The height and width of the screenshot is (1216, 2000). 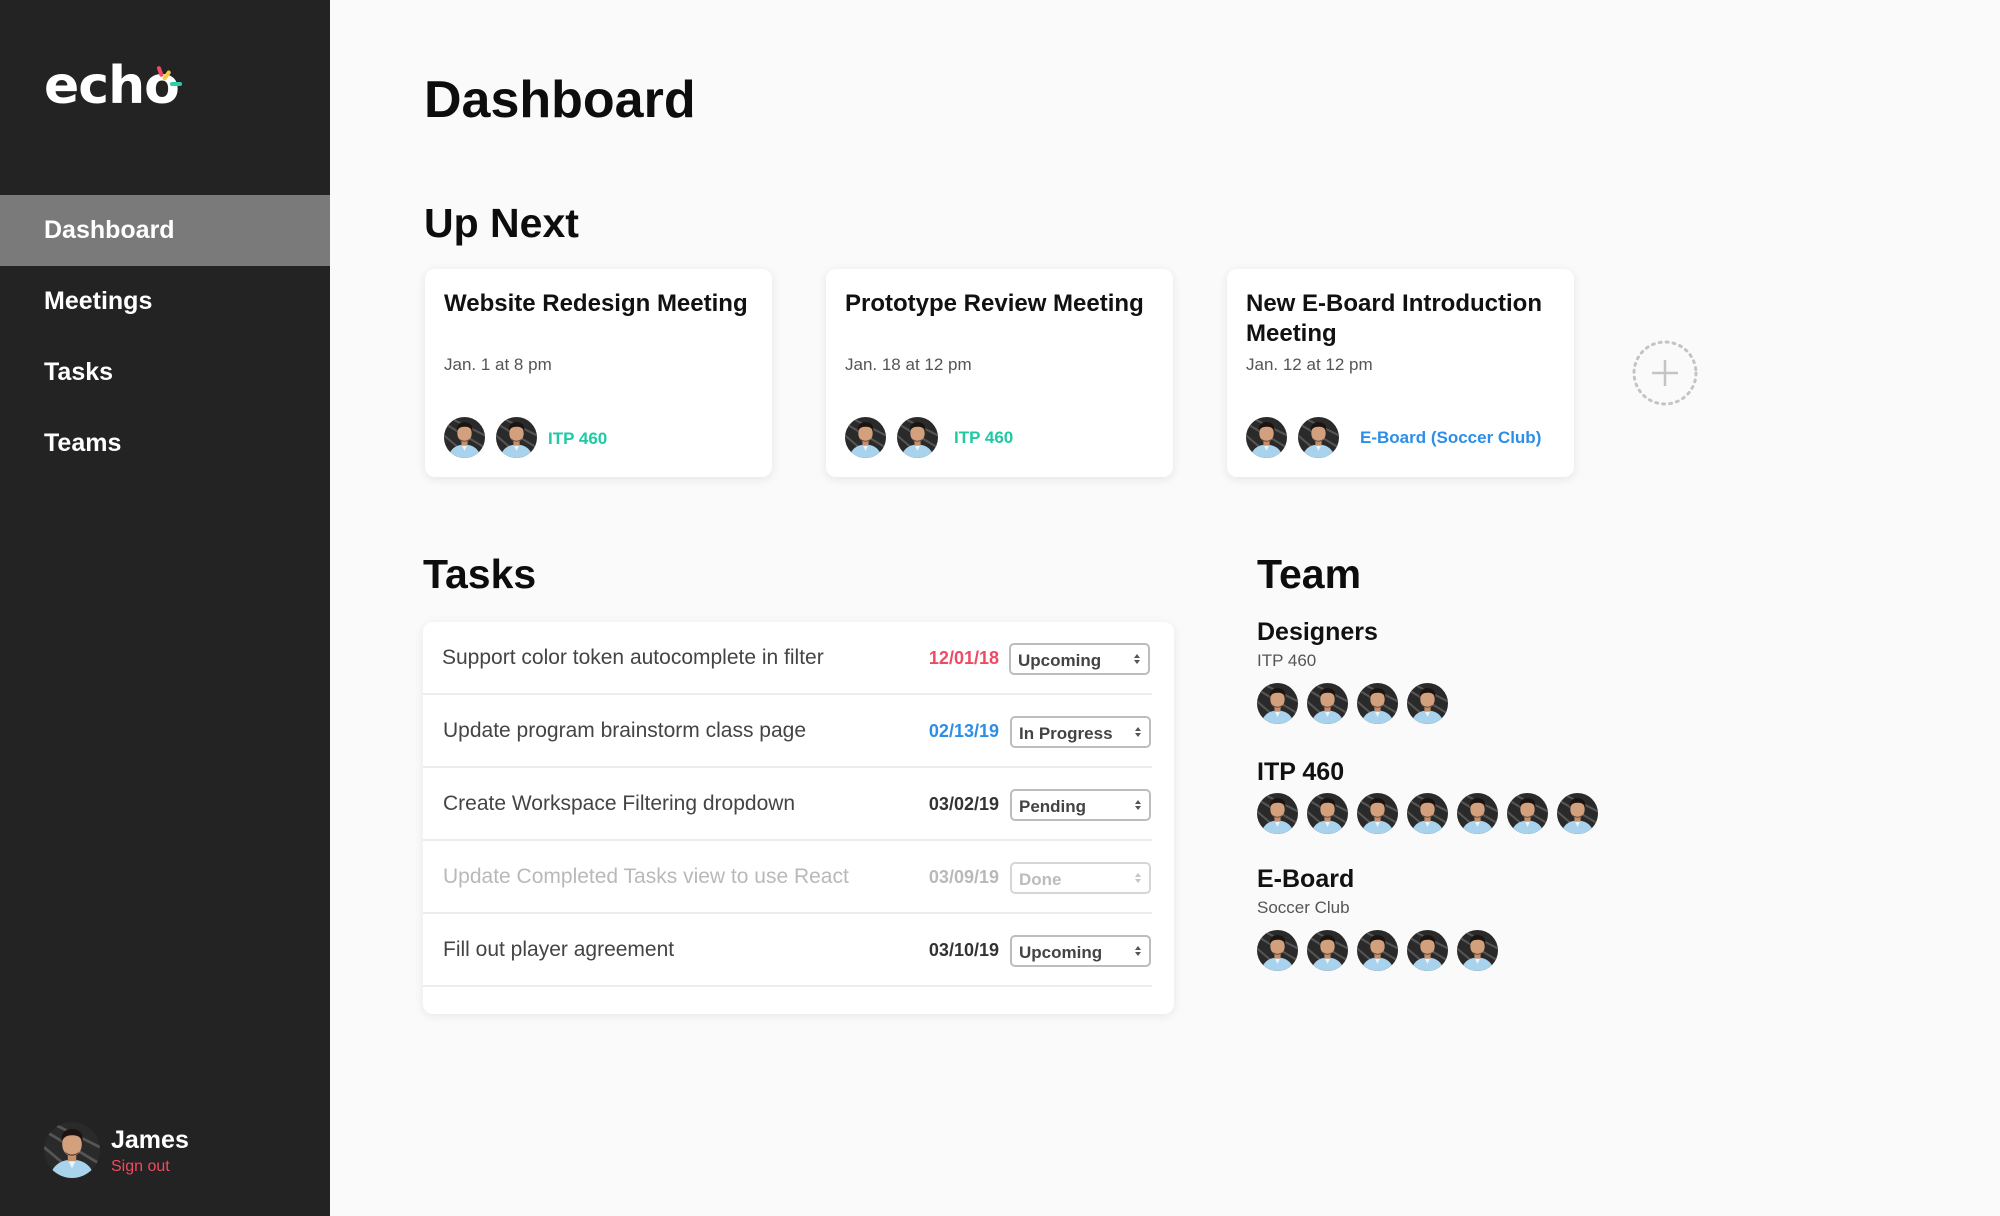 What do you see at coordinates (140, 1167) in the screenshot?
I see `sign-out-link: Sign out` at bounding box center [140, 1167].